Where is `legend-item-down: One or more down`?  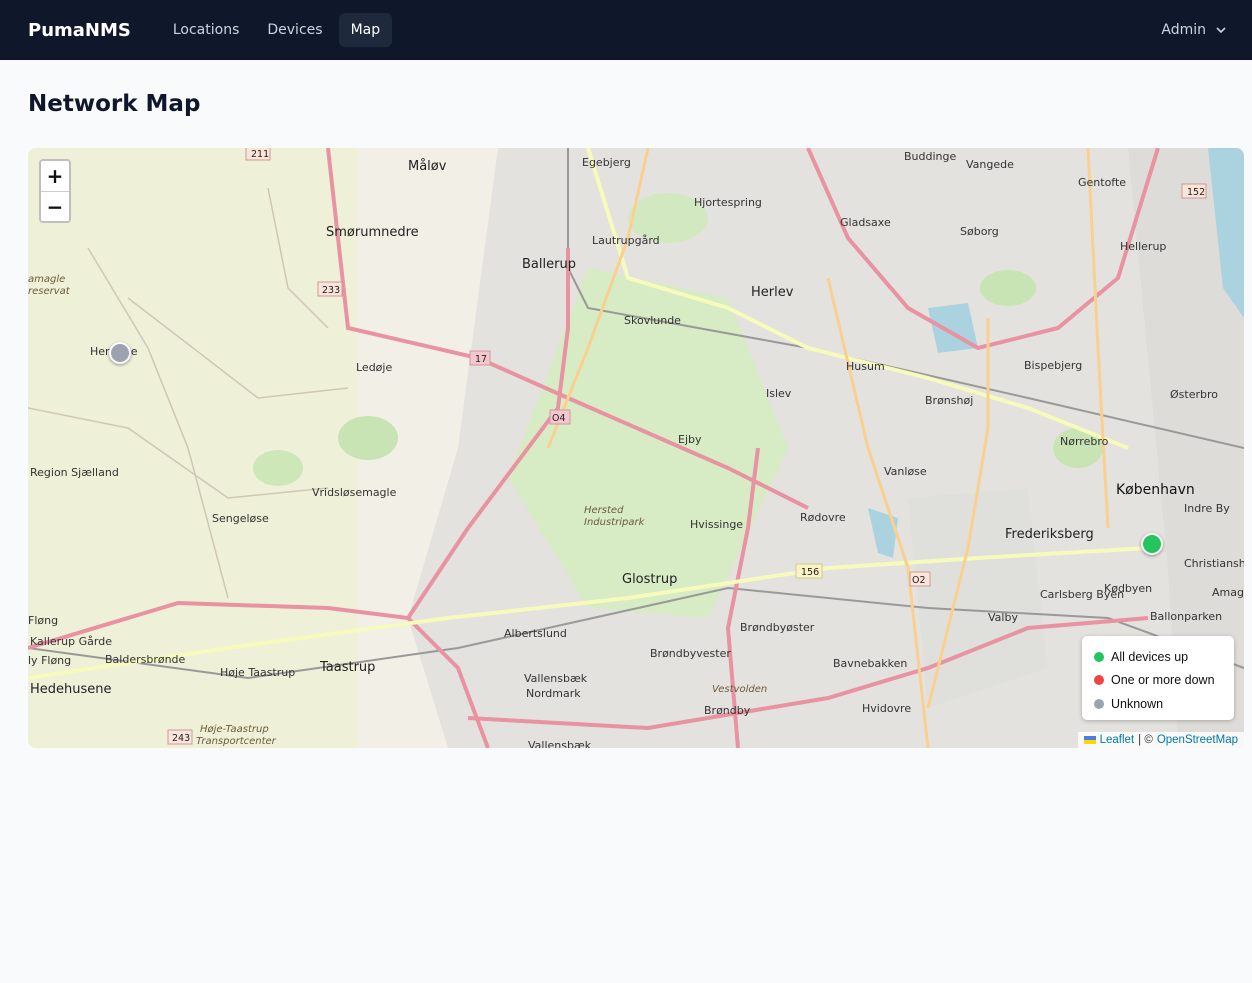
legend-item-down: One or more down is located at coordinates (1158, 681).